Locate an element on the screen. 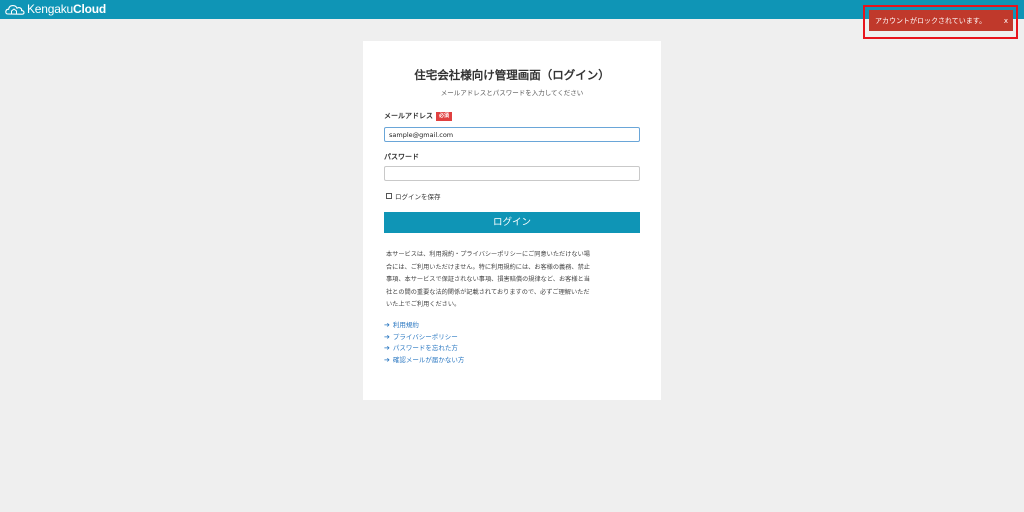 This screenshot has width=1024, height=512. link-confirmation-email: ➔ 確認メールが届かない方 is located at coordinates (424, 361).